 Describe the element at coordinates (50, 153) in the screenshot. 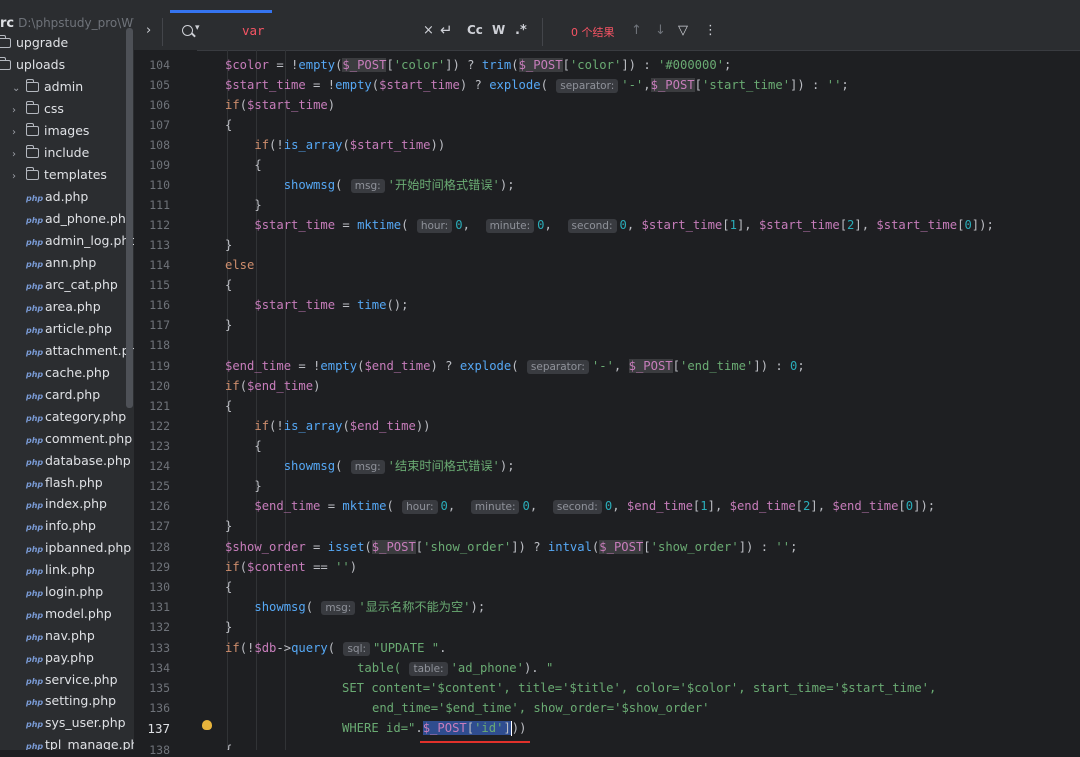

I see `tree-item: › include` at that location.